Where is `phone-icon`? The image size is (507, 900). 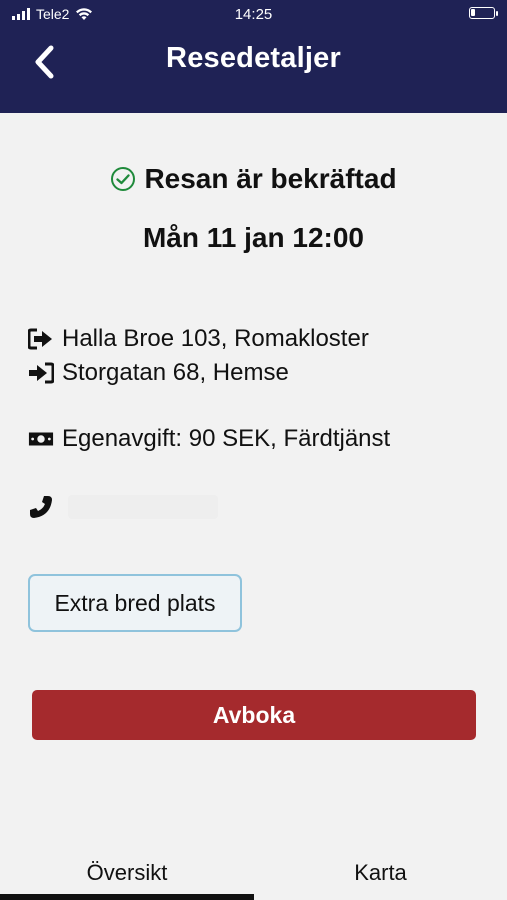
phone-icon is located at coordinates (41, 507).